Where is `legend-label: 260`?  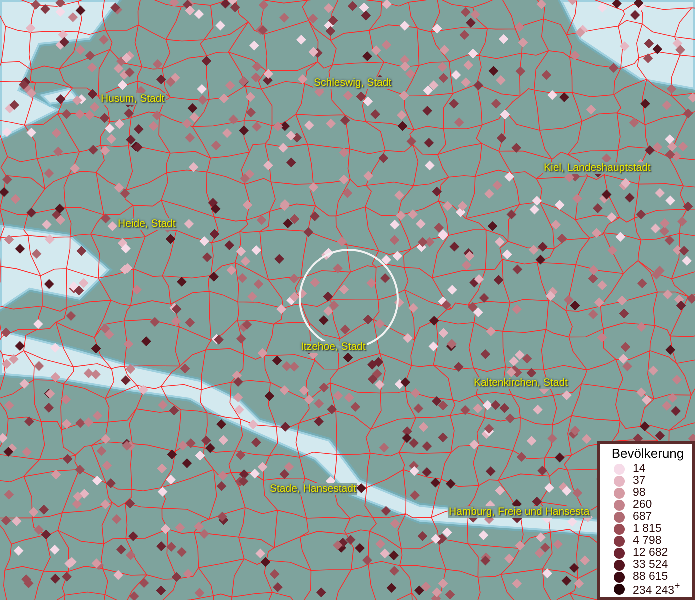
legend-label: 260 is located at coordinates (642, 505).